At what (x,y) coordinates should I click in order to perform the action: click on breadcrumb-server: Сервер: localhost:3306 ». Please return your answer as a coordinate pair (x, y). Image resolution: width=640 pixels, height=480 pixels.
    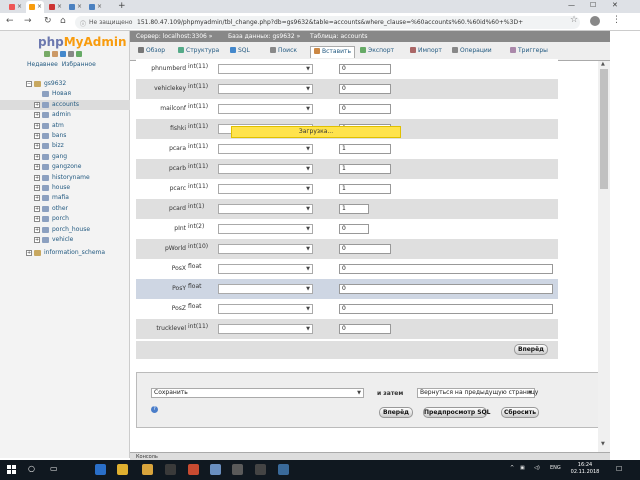
    Looking at the image, I should click on (174, 36).